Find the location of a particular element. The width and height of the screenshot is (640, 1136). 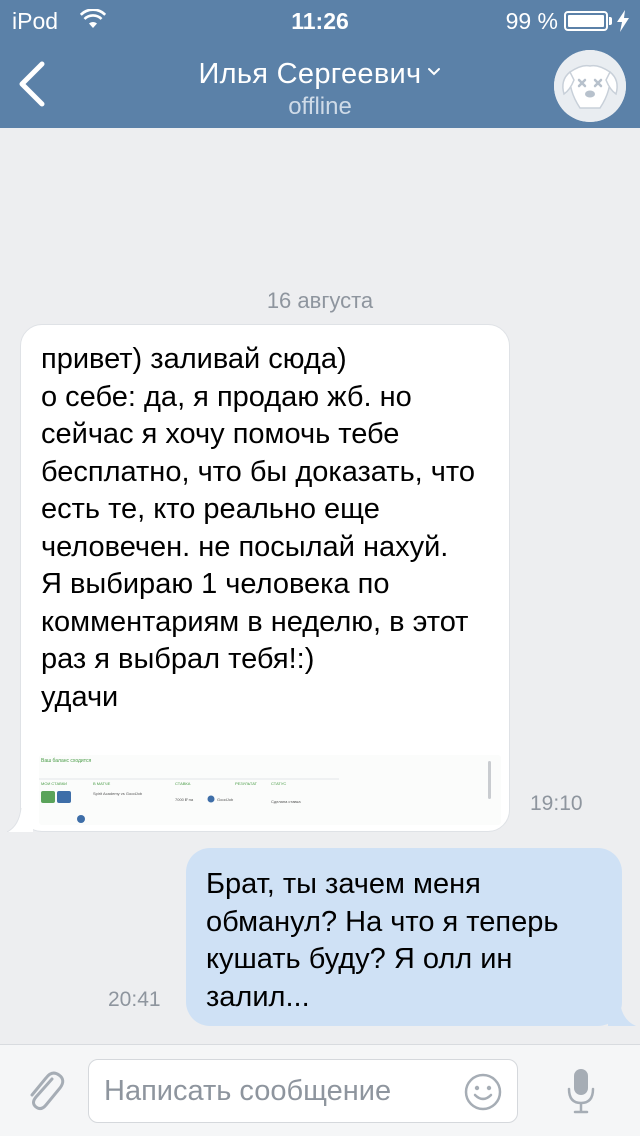

dog-avatar-icon is located at coordinates (590, 86).